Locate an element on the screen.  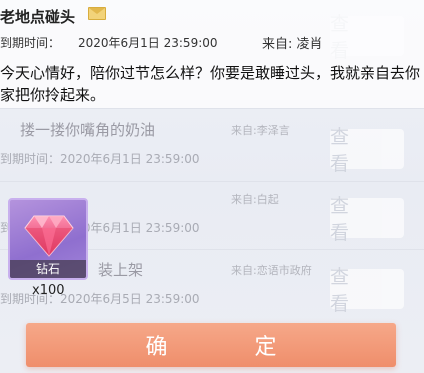
mail-detail-sender: 来自: 凌肖 is located at coordinates (292, 44).